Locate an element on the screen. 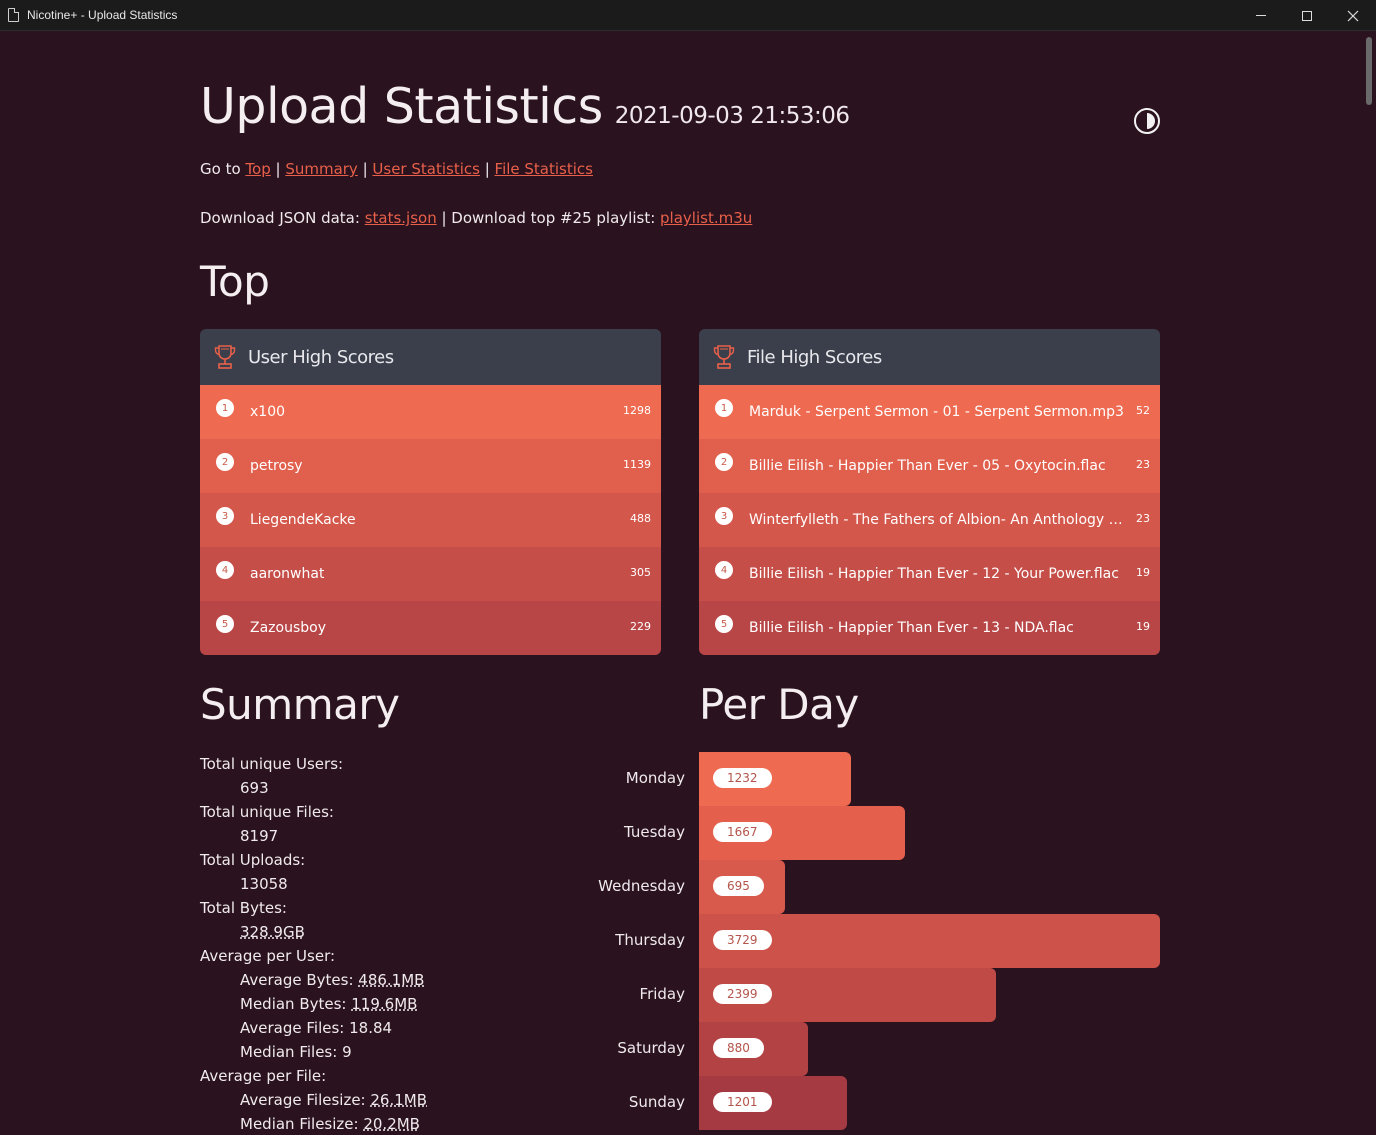  nav-link-user-statistics: User Statistics is located at coordinates (426, 169).